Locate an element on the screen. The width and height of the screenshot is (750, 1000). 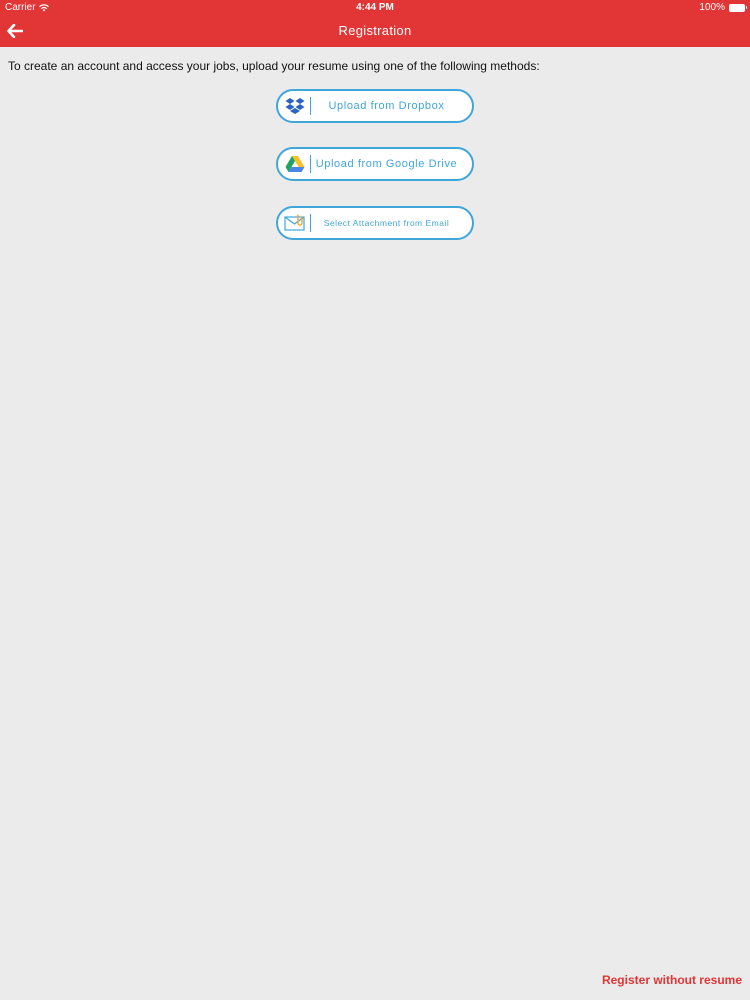
upload-google-drive-label: Upload from Google Drive is located at coordinates (386, 164).